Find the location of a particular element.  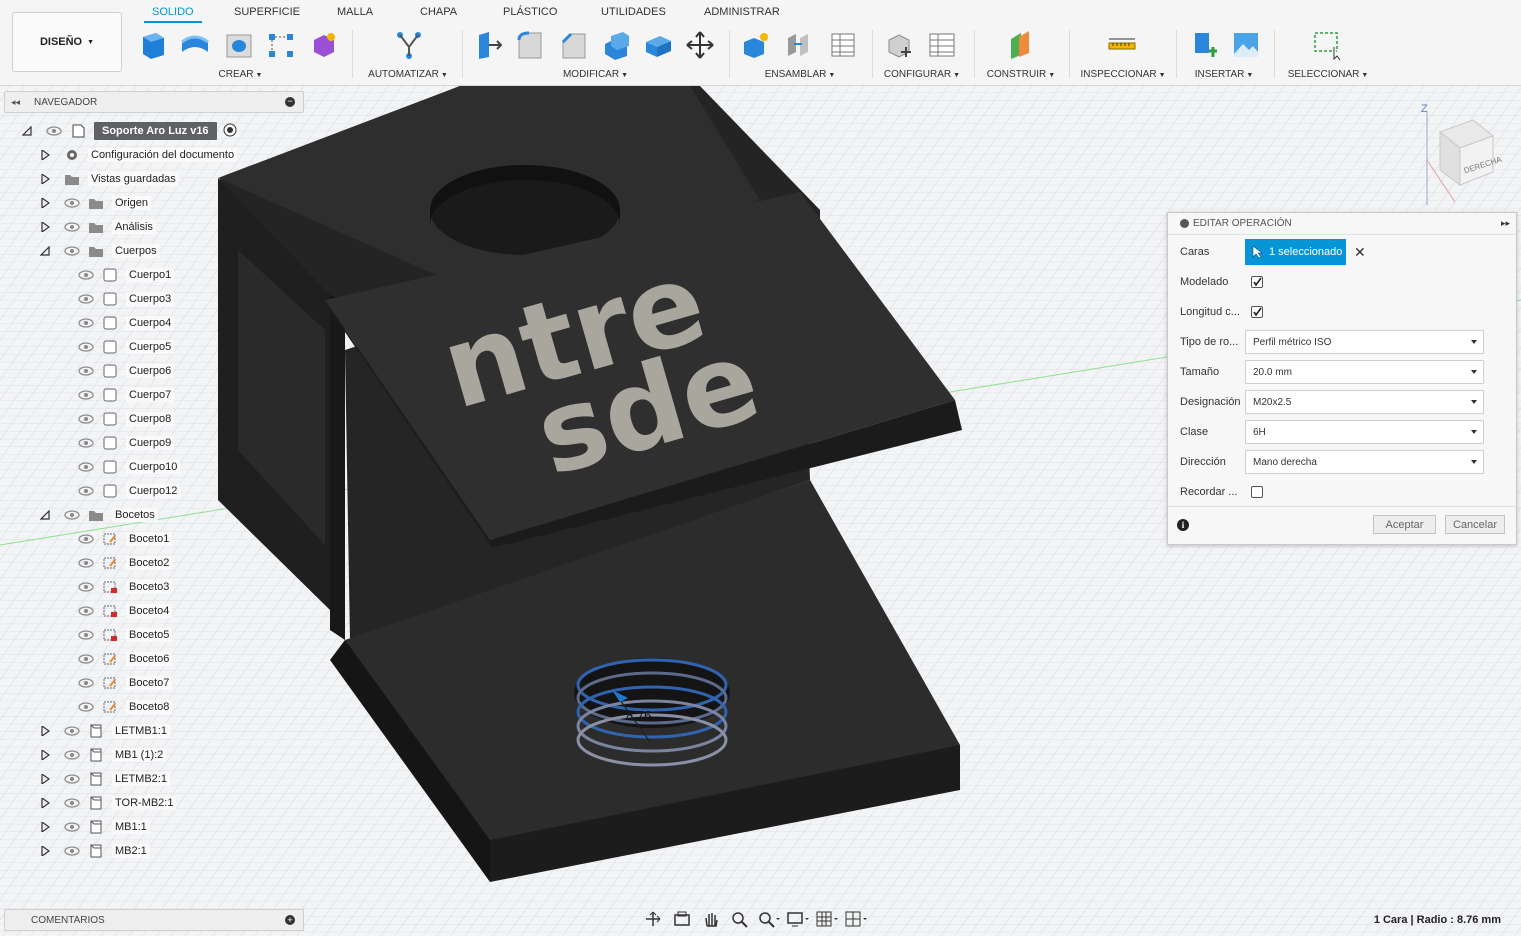

tab-solido: SOLIDO is located at coordinates (173, 14).